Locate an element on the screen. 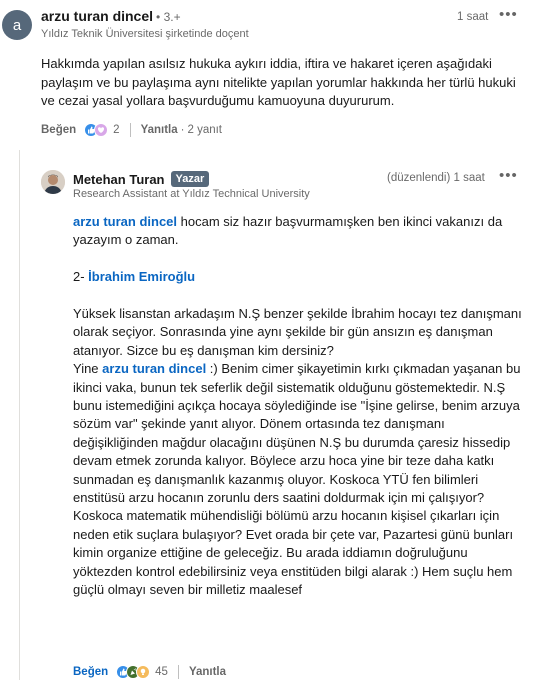 Image resolution: width=537 pixels, height=686 pixels. author-badge: Yazar is located at coordinates (190, 179).